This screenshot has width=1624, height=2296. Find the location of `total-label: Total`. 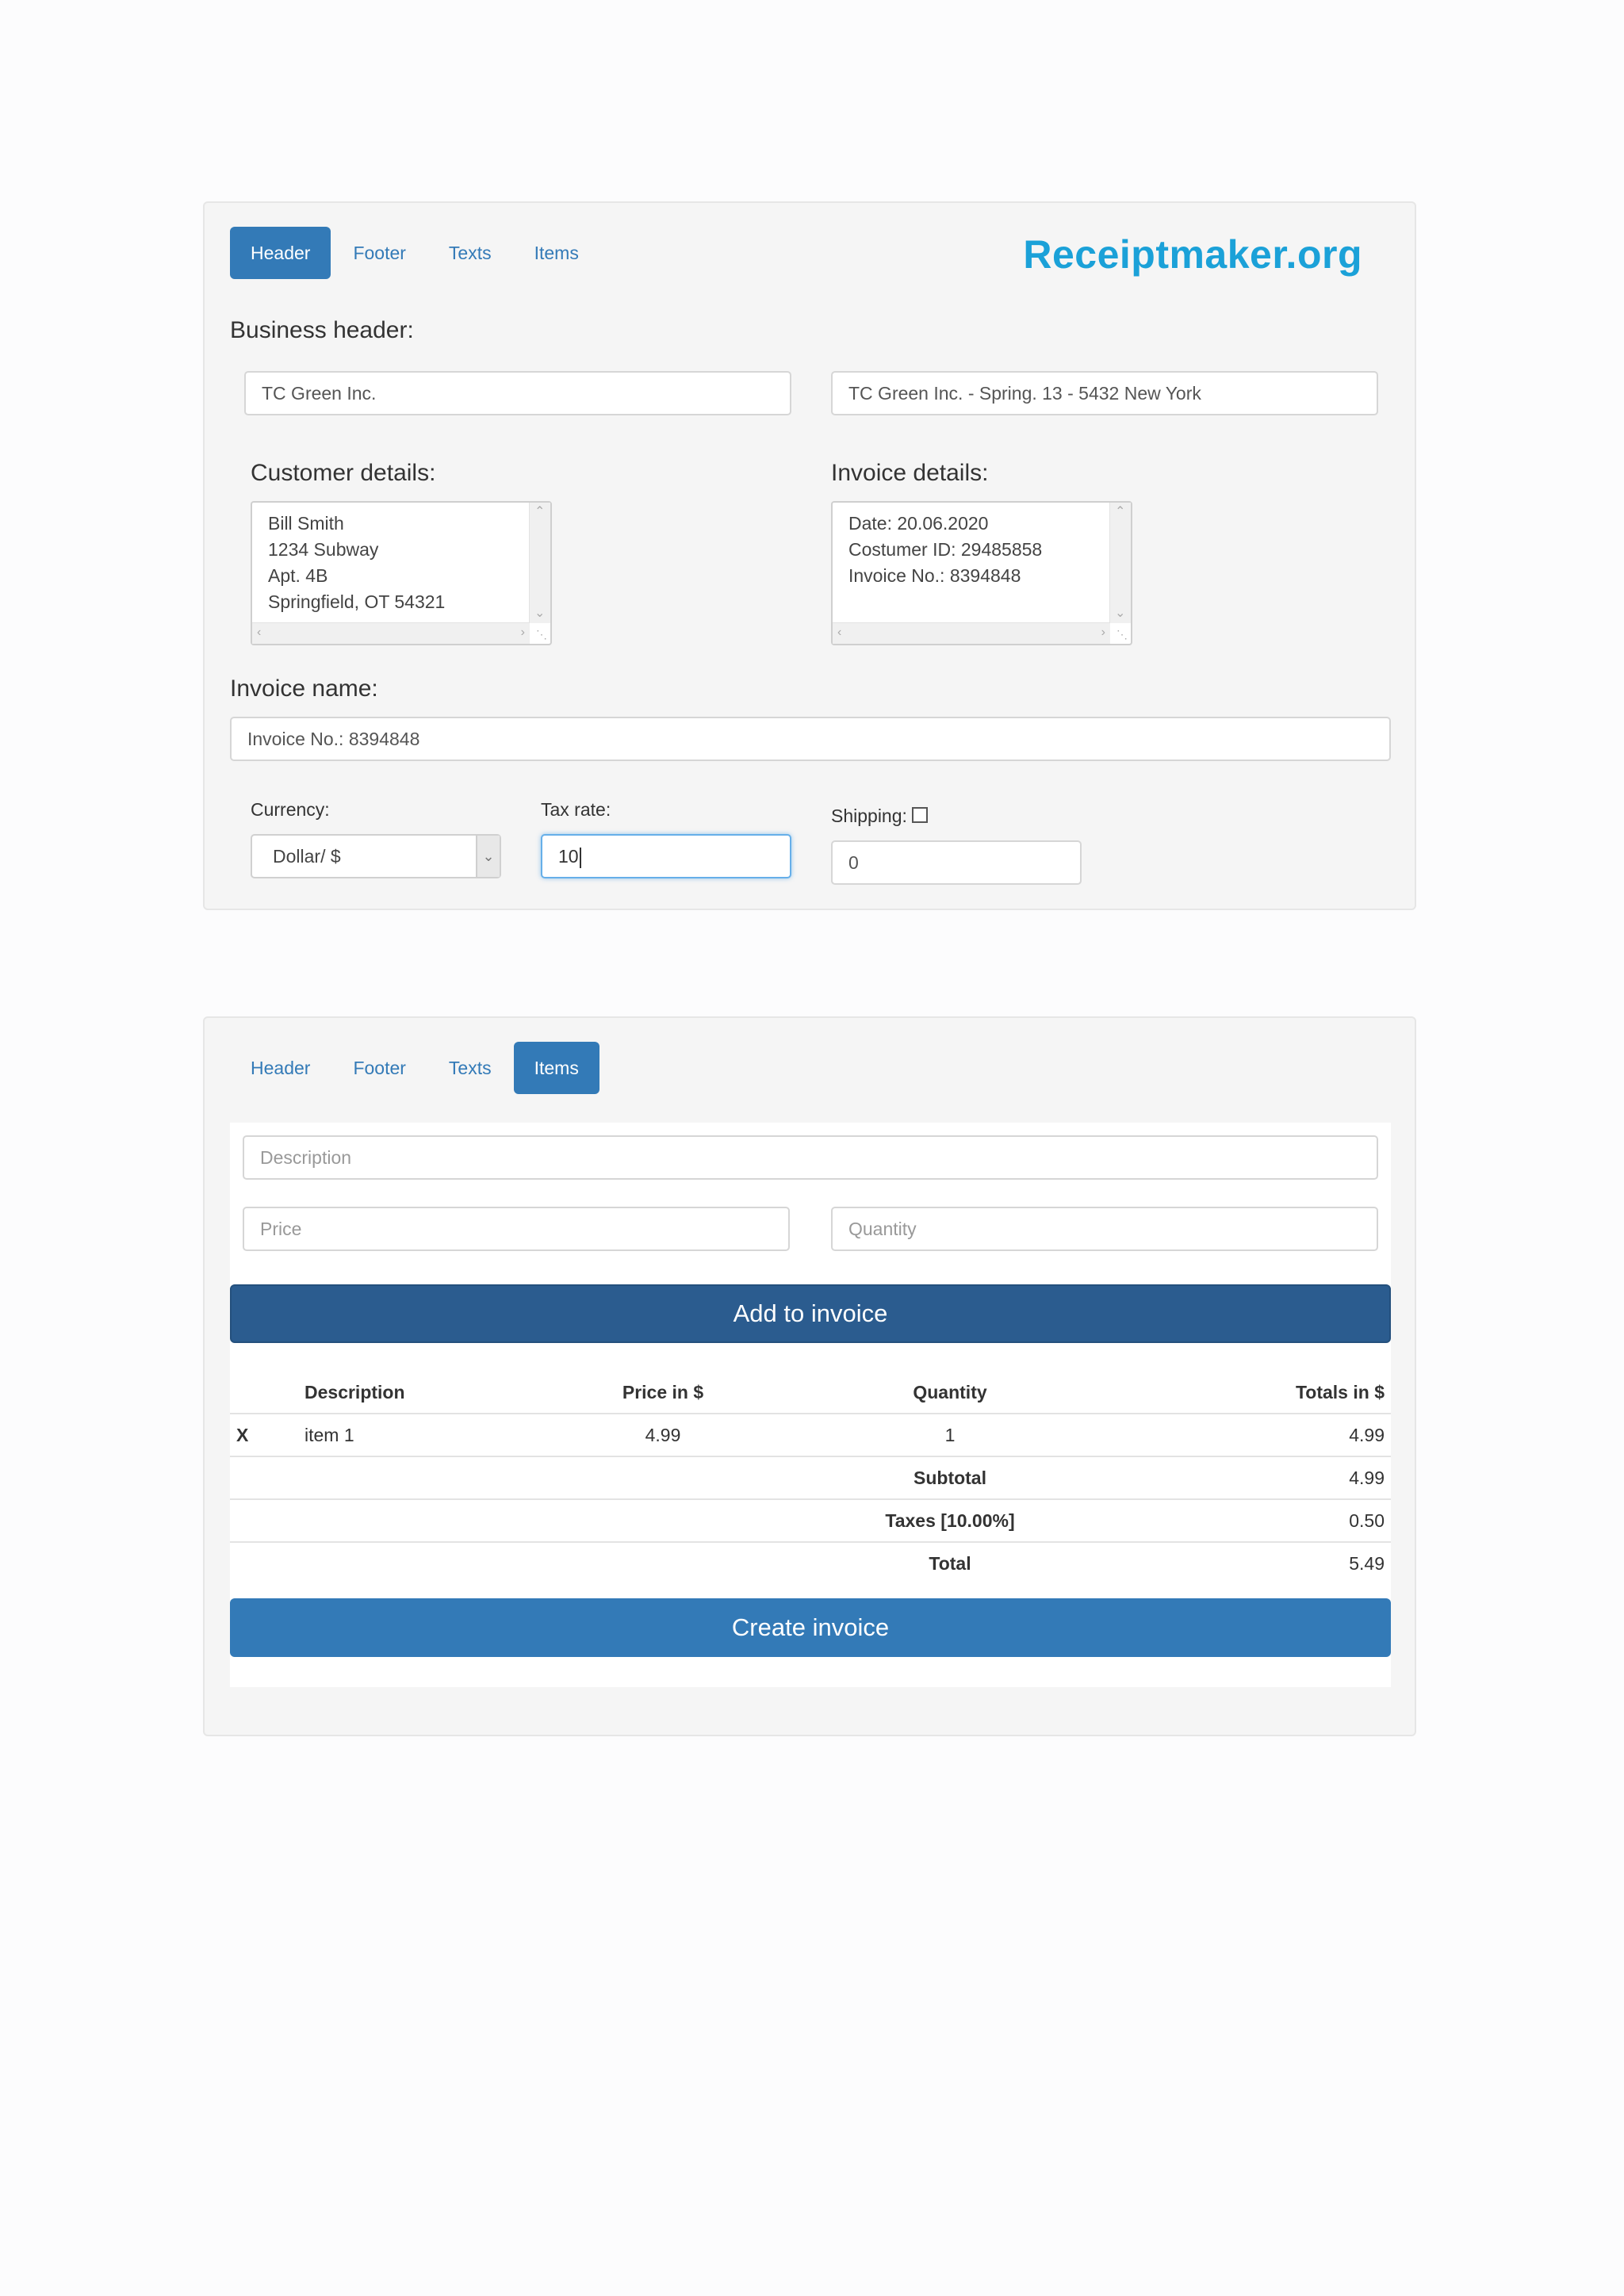

total-label: Total is located at coordinates (950, 1562).